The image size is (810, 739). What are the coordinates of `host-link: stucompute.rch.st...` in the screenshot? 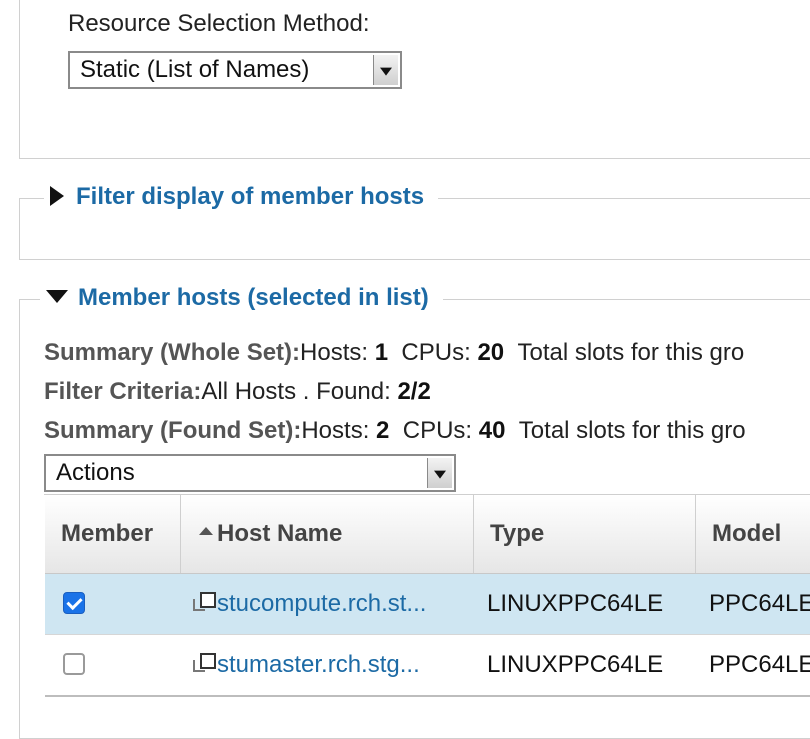 It's located at (309, 604).